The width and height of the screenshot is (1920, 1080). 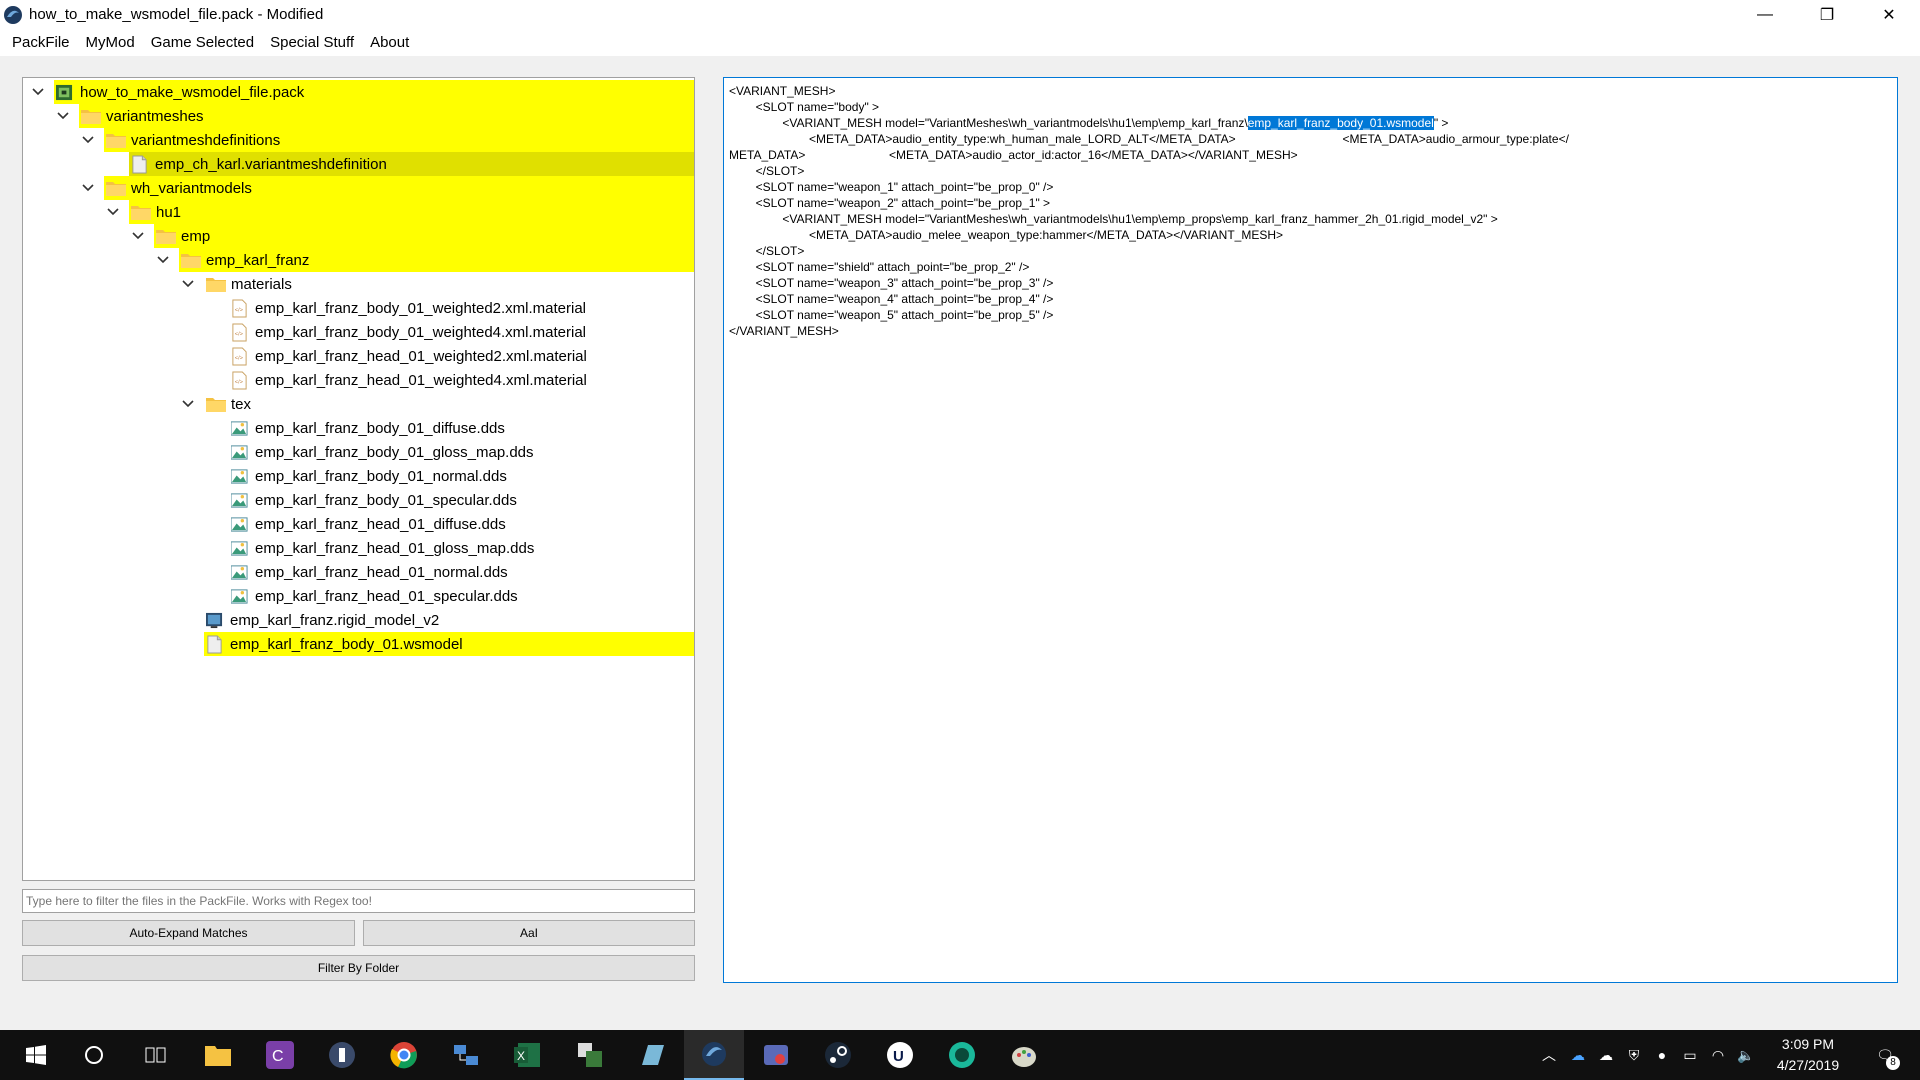 I want to click on onedrive-icon: ☁, so click(x=1578, y=1055).